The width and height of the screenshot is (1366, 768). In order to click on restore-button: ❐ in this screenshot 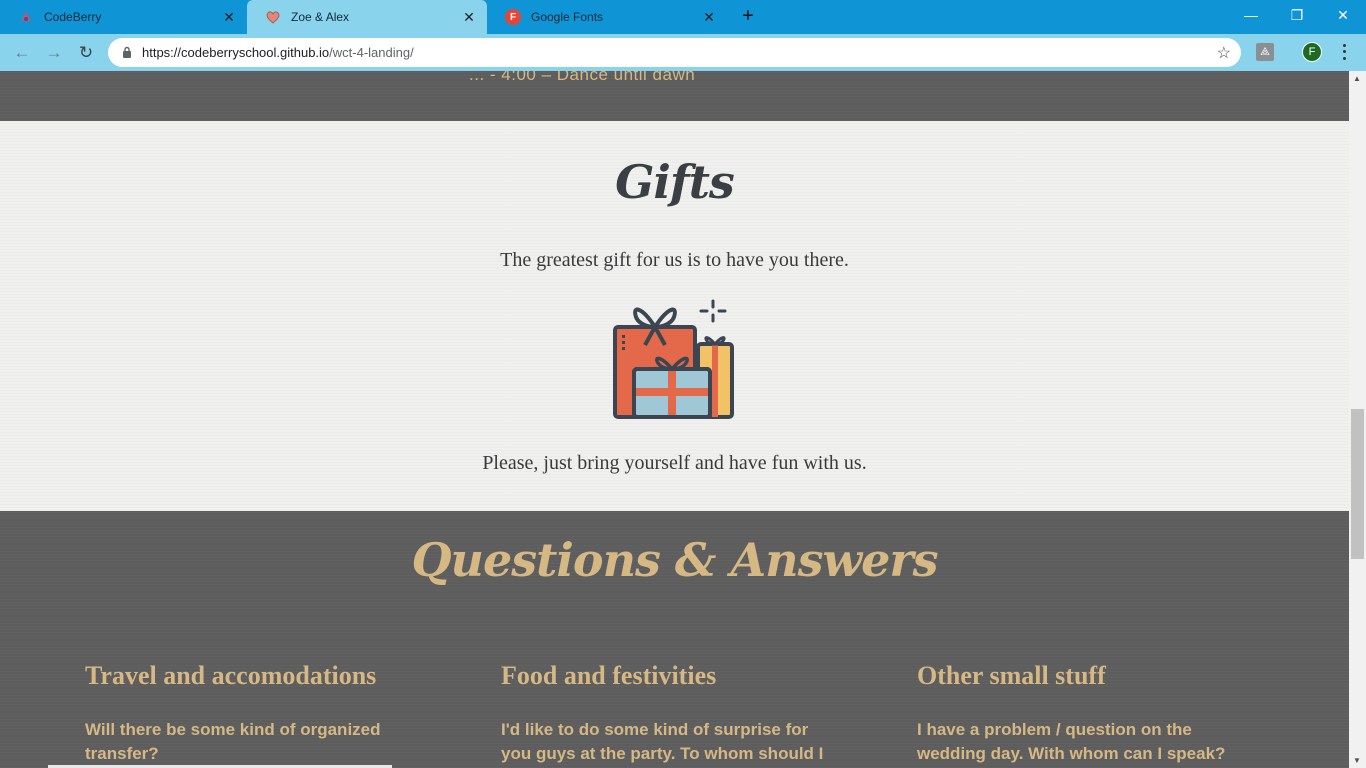, I will do `click(1297, 15)`.